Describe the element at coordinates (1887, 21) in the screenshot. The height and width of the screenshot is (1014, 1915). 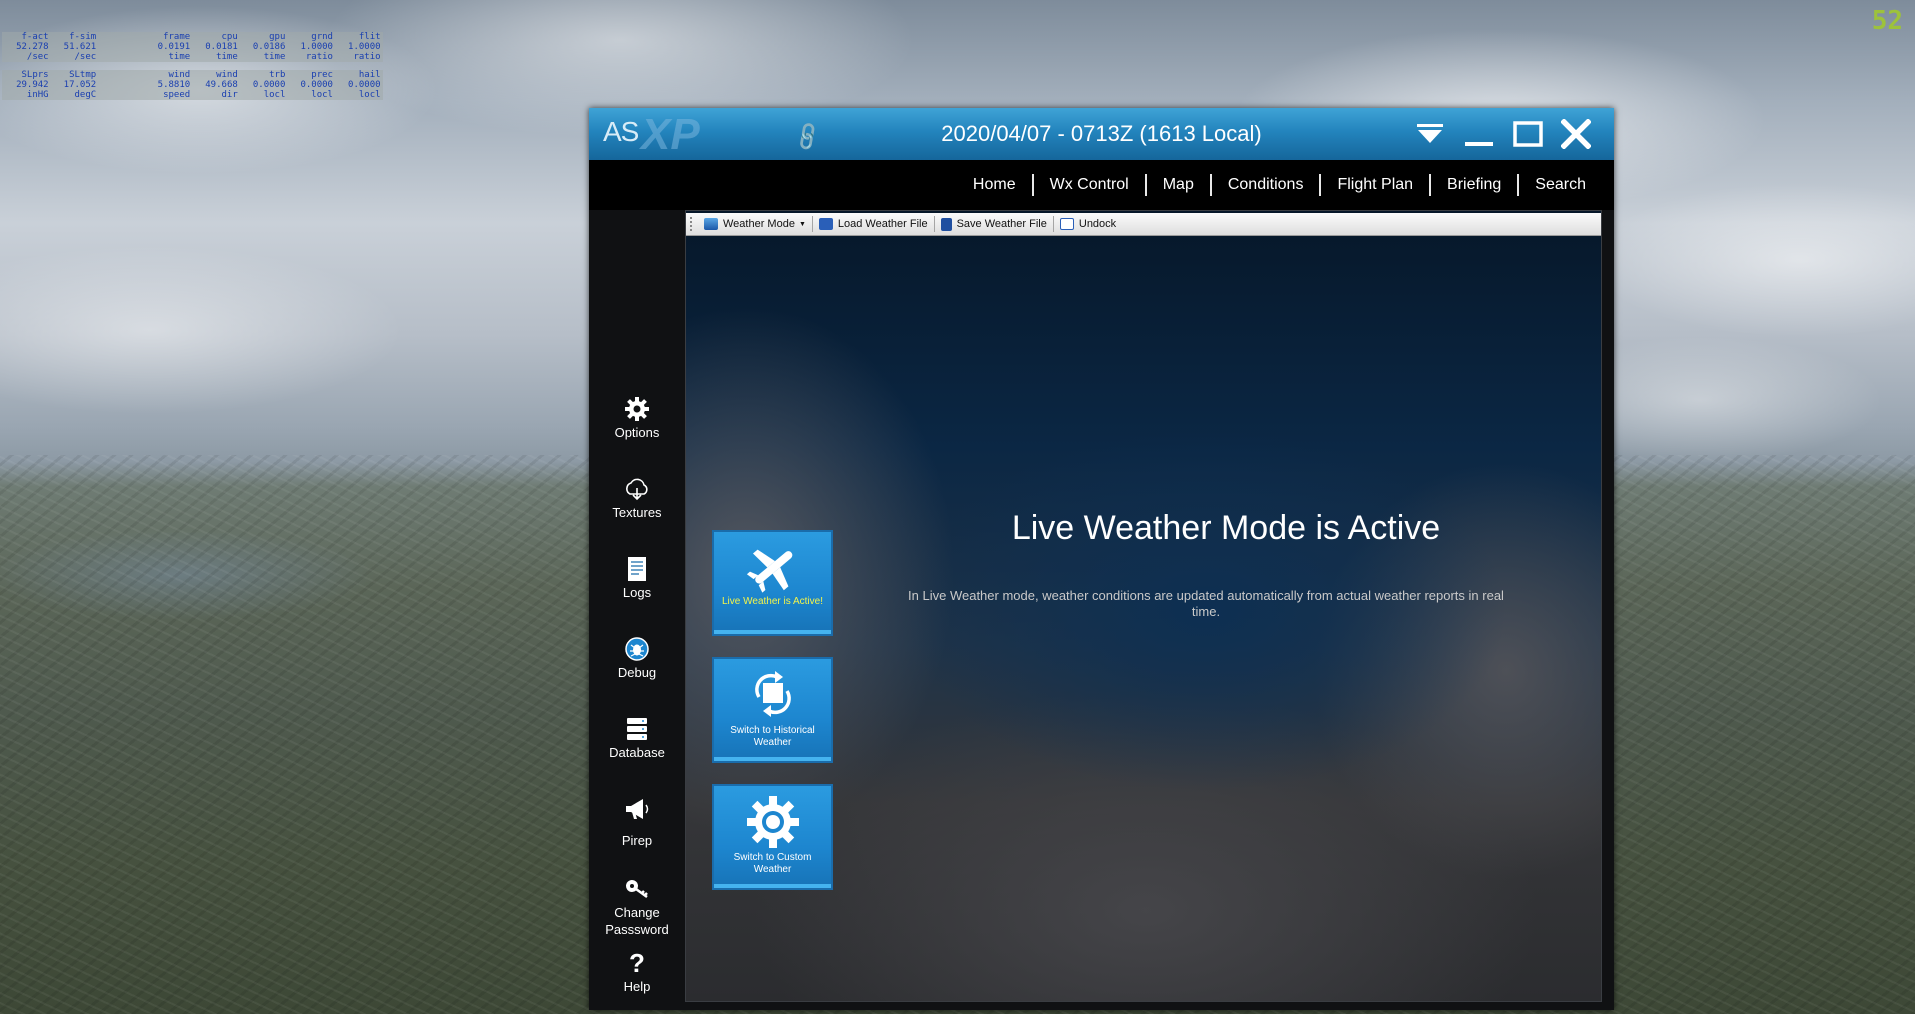
I see `fps-counter: 52` at that location.